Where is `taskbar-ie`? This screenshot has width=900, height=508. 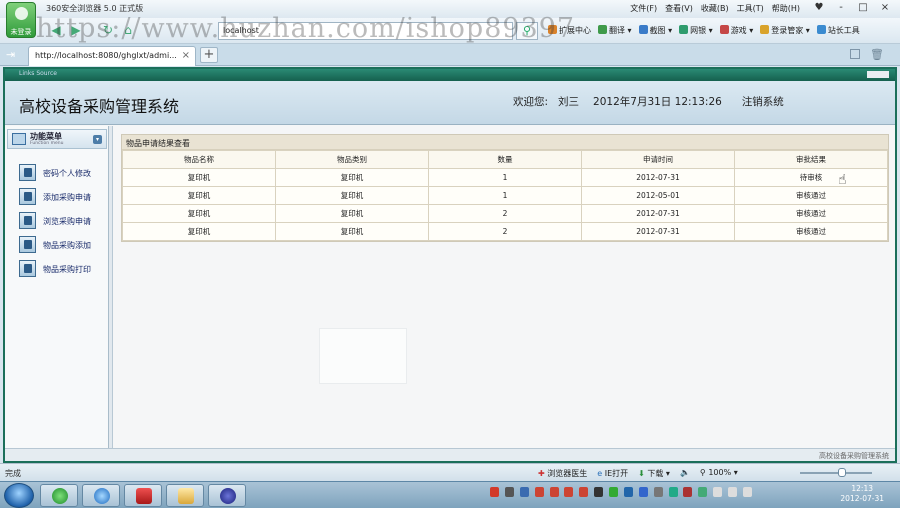
taskbar-ie is located at coordinates (101, 495).